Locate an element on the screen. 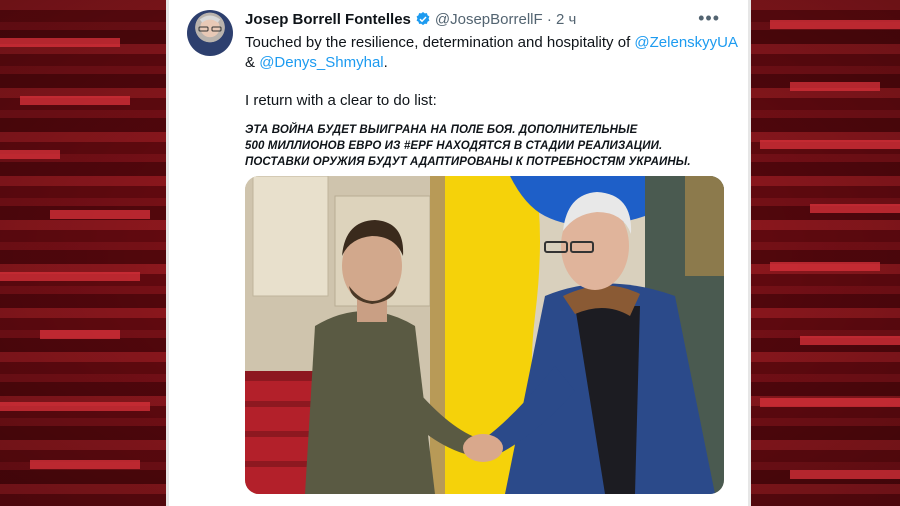  author-name: Josep Borrell Fontelles is located at coordinates (328, 19).